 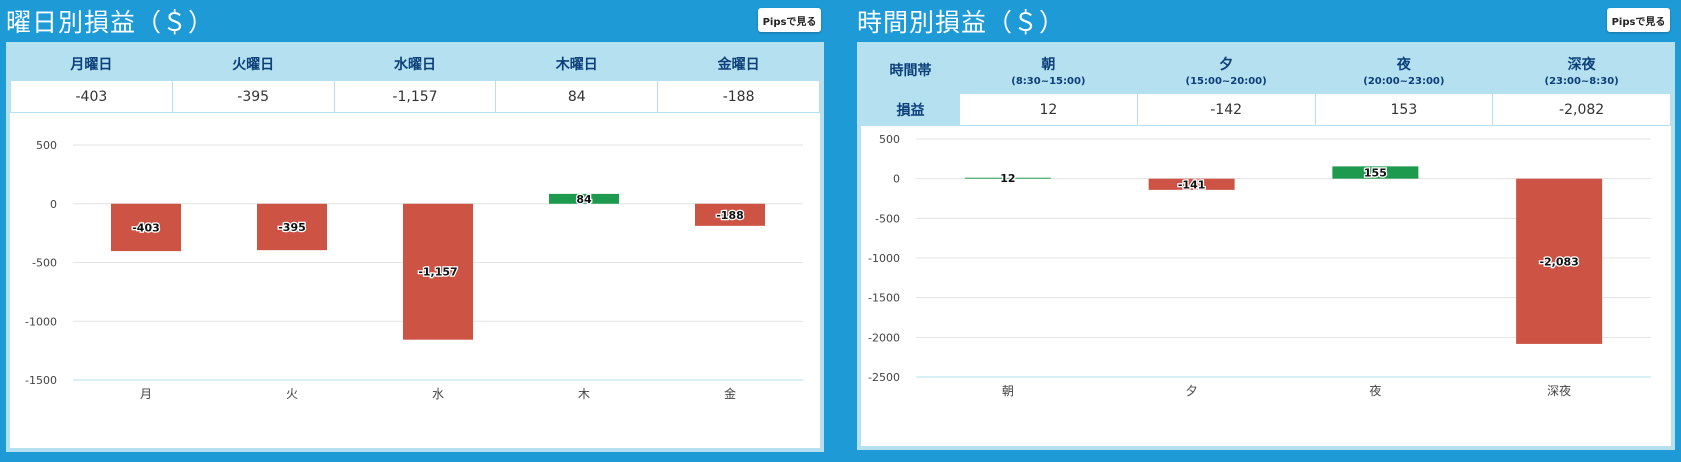 What do you see at coordinates (1226, 64) in the screenshot?
I see `timeslot-header-evening-label: 夕` at bounding box center [1226, 64].